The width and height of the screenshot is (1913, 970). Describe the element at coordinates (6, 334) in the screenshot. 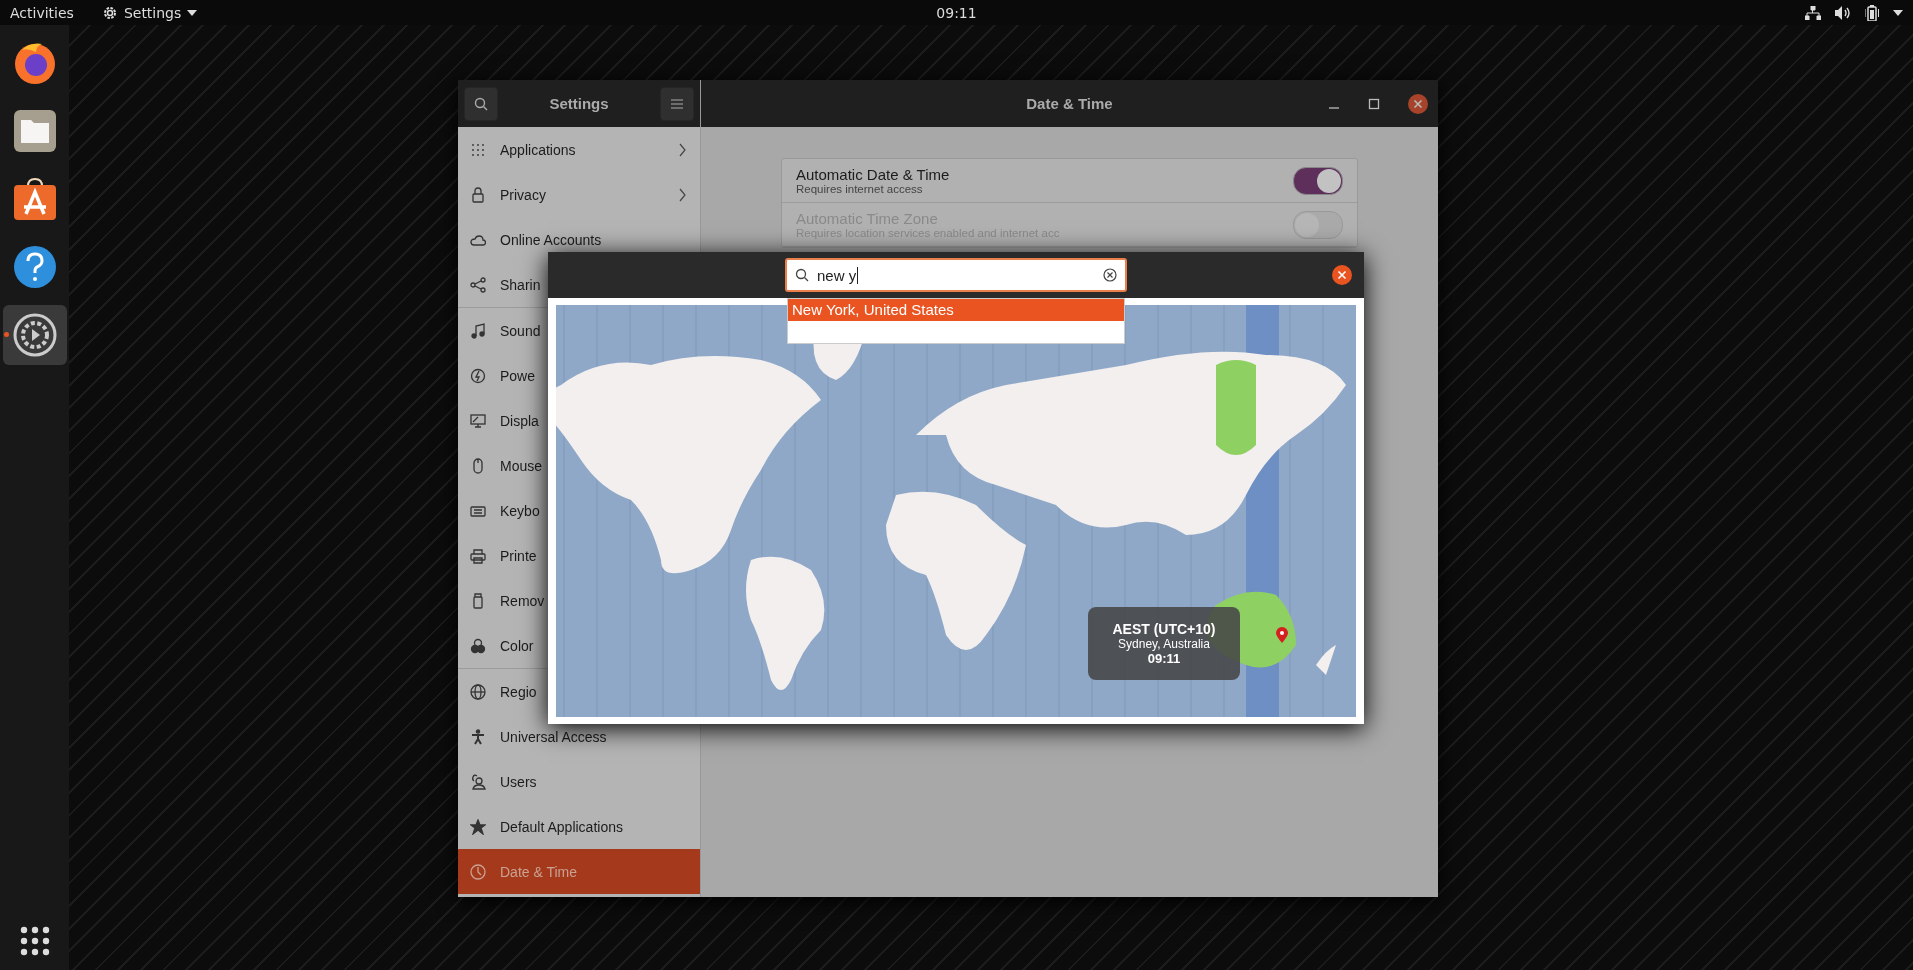

I see `running-indicator` at that location.